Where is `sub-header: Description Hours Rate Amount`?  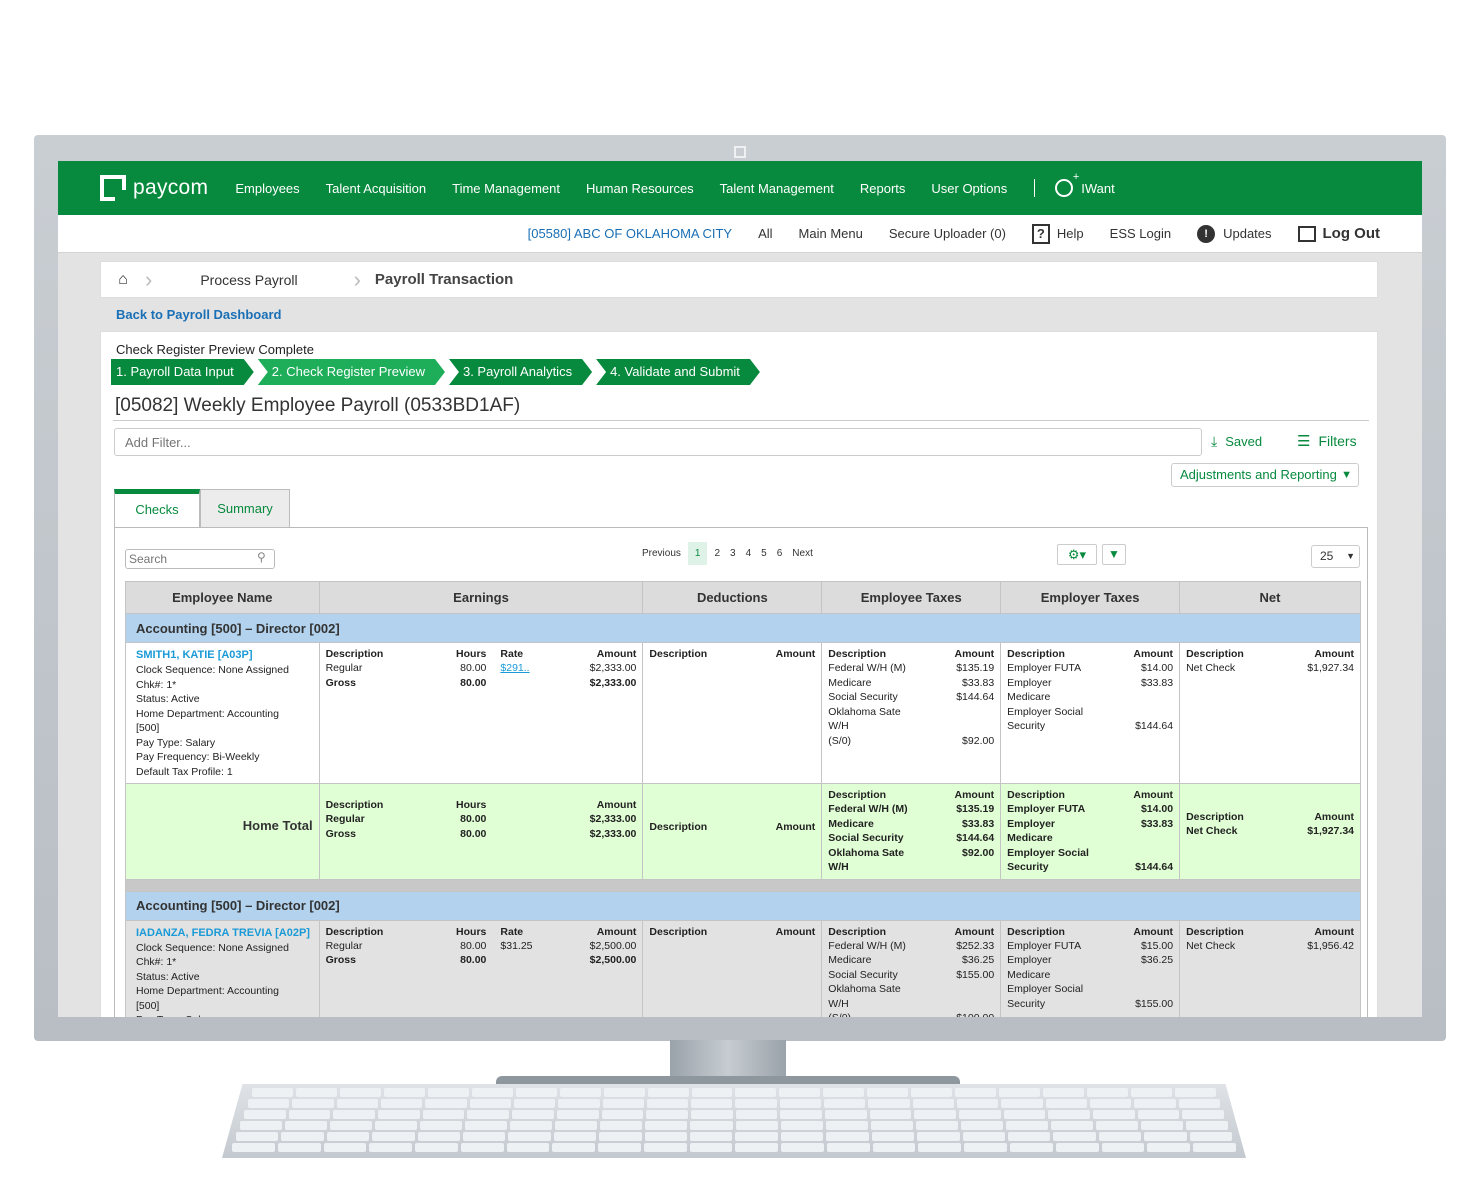
sub-header: Description Hours Rate Amount is located at coordinates (481, 932).